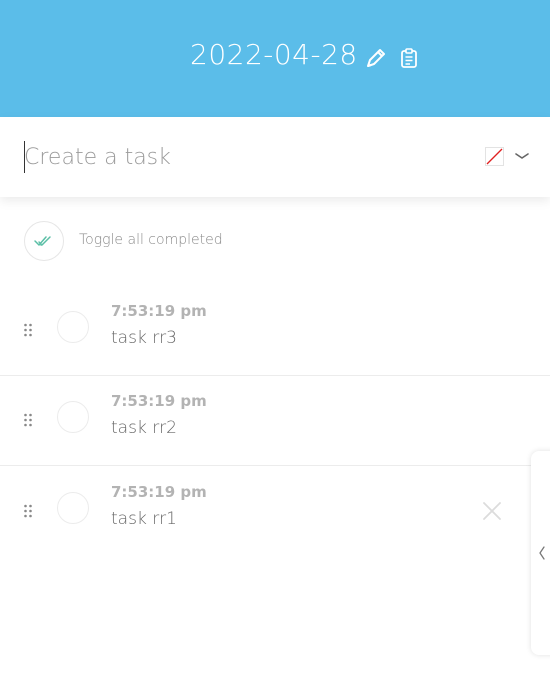 This screenshot has height=689, width=550. I want to click on create-task-bar, so click(275, 157).